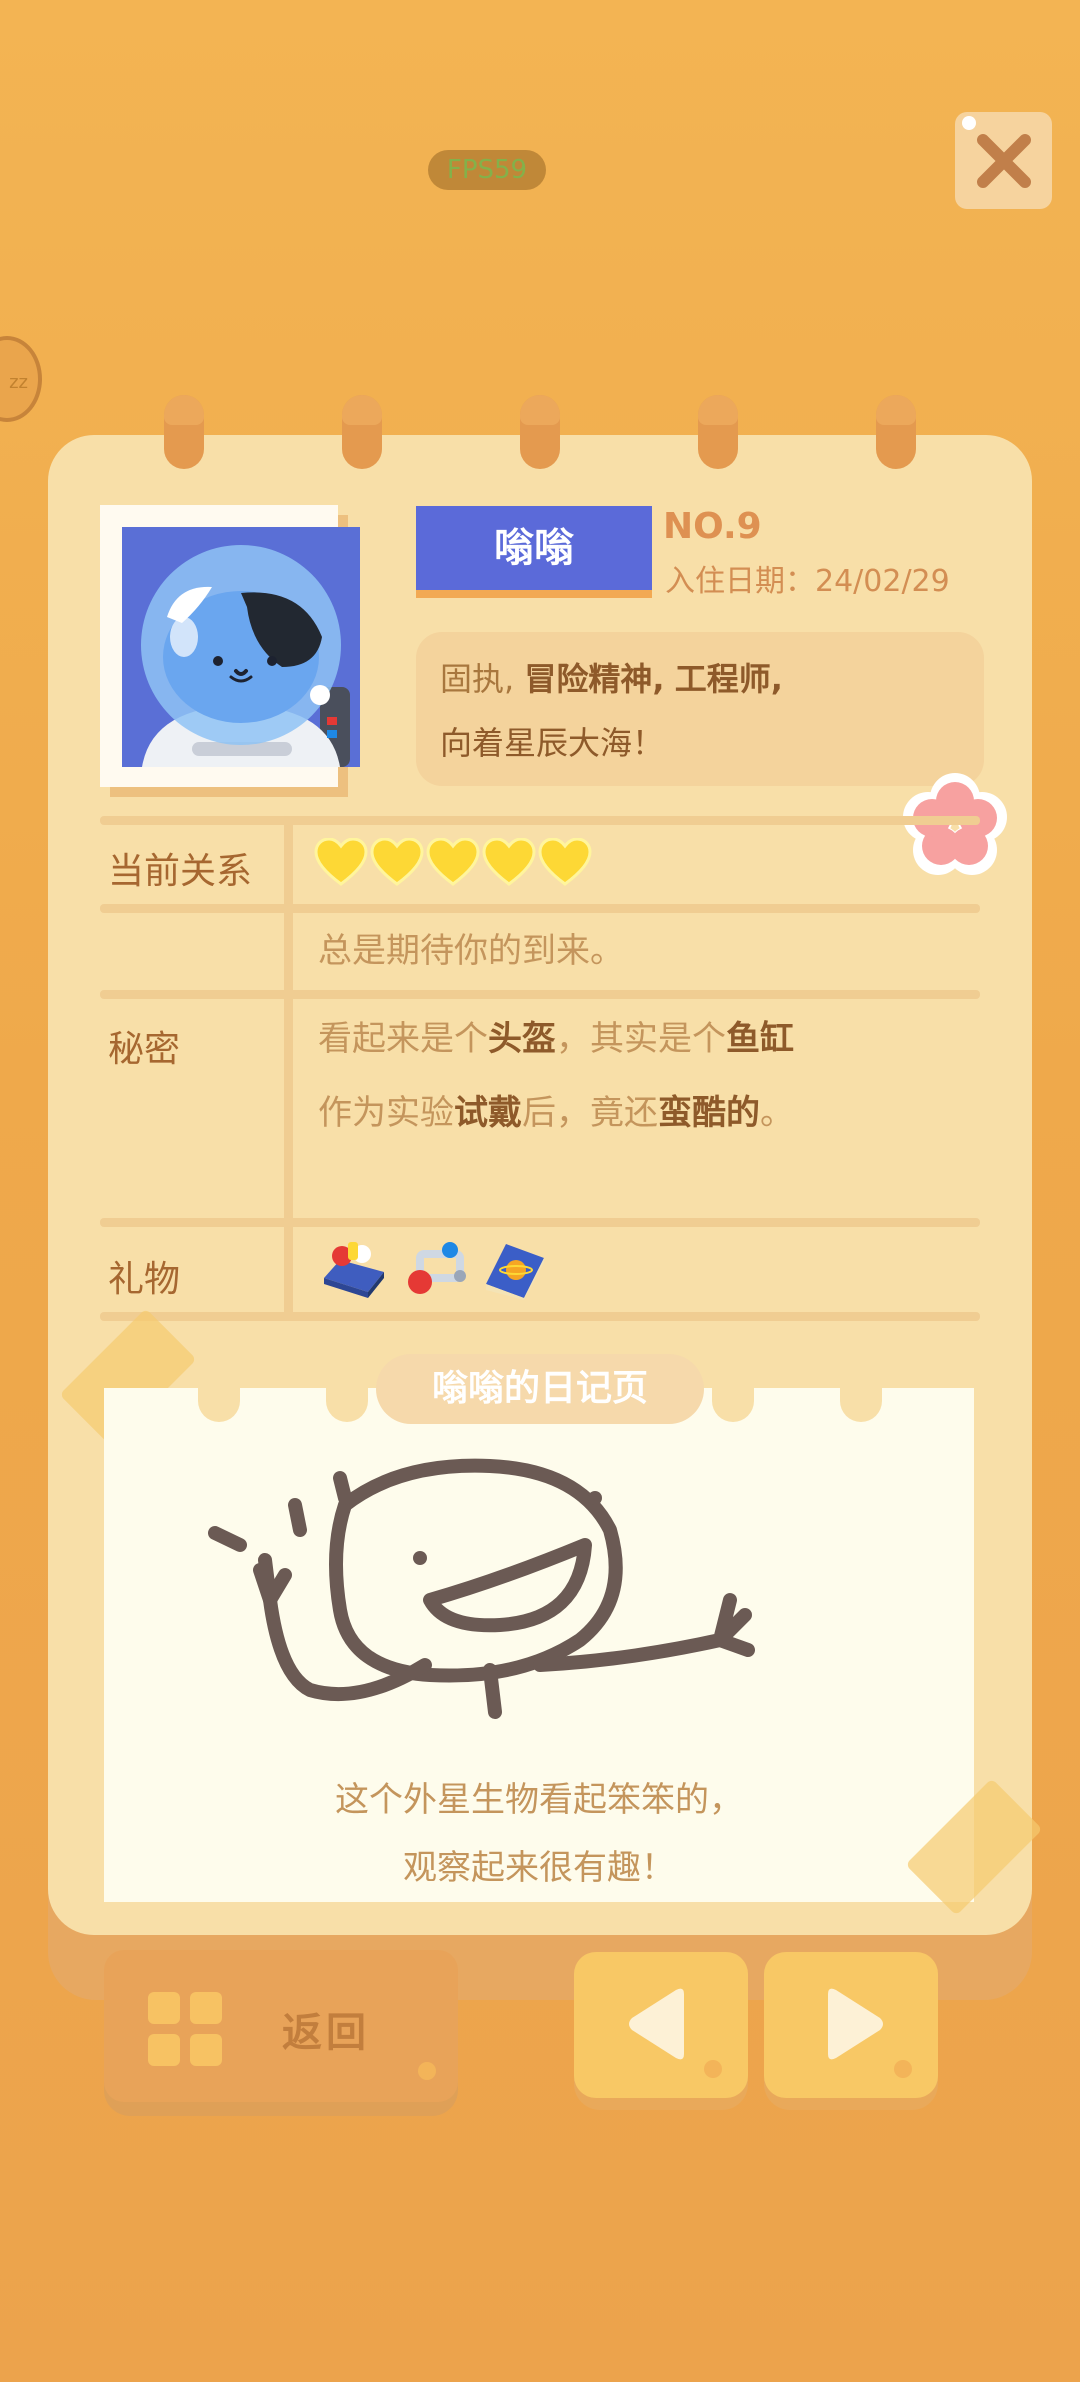 The height and width of the screenshot is (2382, 1080). I want to click on diary-caption-line-2: 观察起来很有趣！, so click(539, 1868).